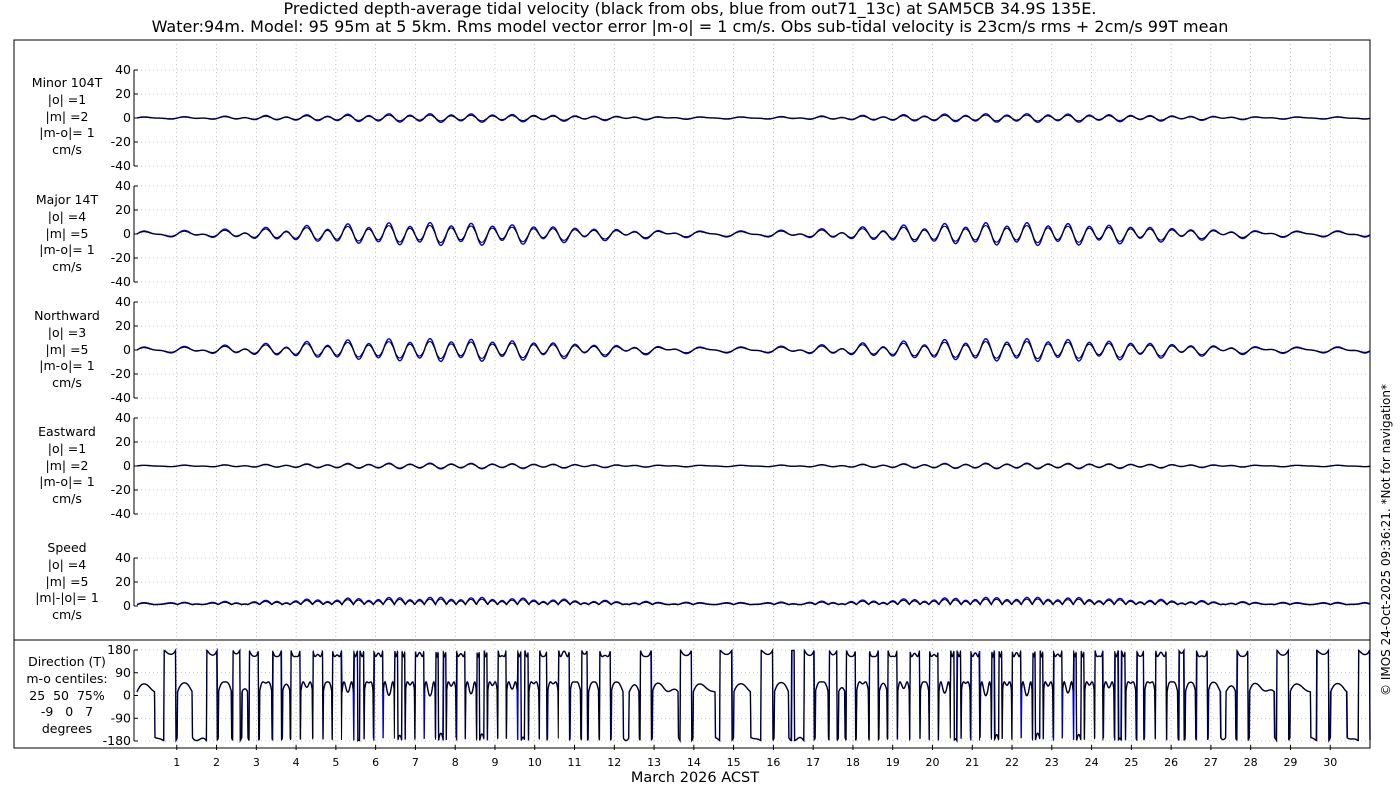  I want to click on x-tick-label: 25, so click(1131, 762).